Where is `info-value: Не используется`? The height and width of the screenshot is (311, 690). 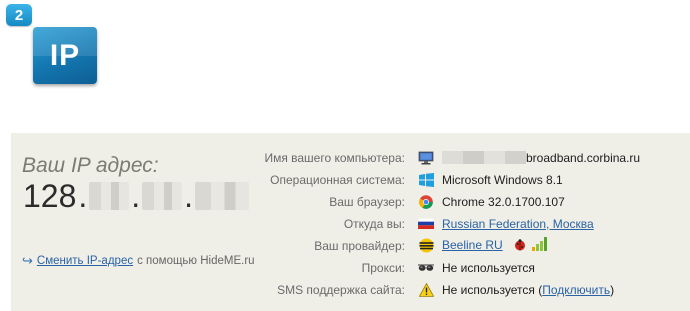 info-value: Не используется is located at coordinates (488, 267).